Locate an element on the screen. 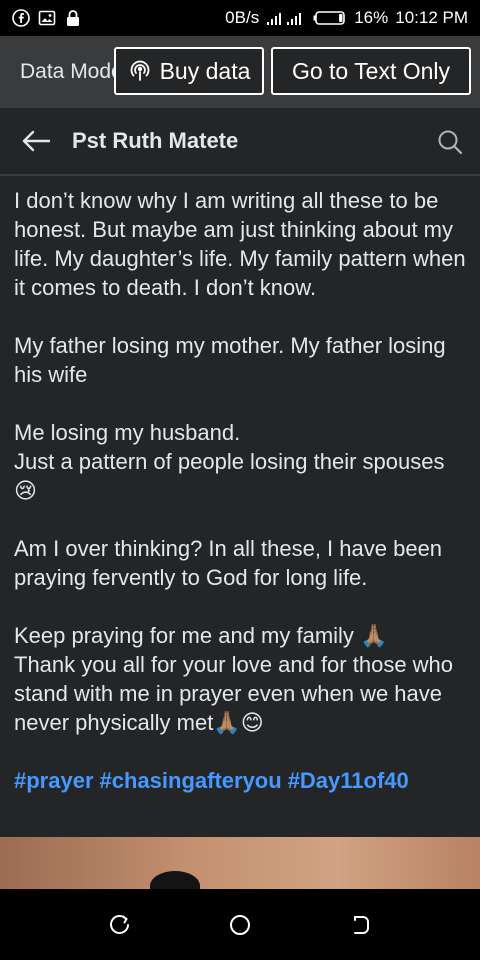 The image size is (480, 960). image-icon is located at coordinates (47, 18).